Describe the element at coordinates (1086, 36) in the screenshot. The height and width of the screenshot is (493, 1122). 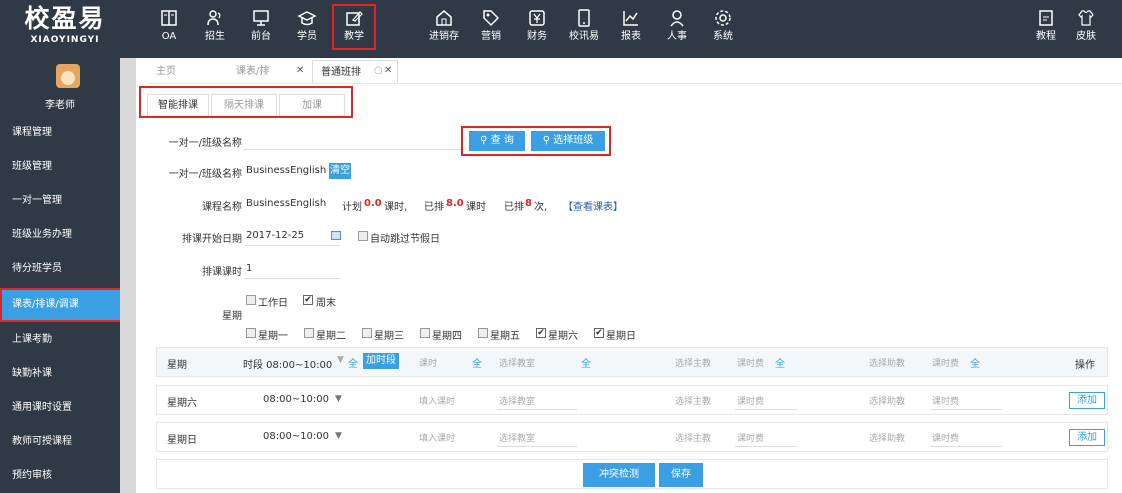
I see `nav-label: 皮肤` at that location.